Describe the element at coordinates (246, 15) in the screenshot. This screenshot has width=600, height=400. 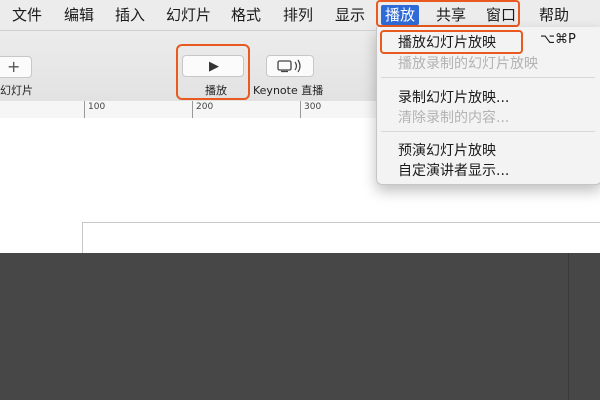
I see `menu-format: 格式` at that location.